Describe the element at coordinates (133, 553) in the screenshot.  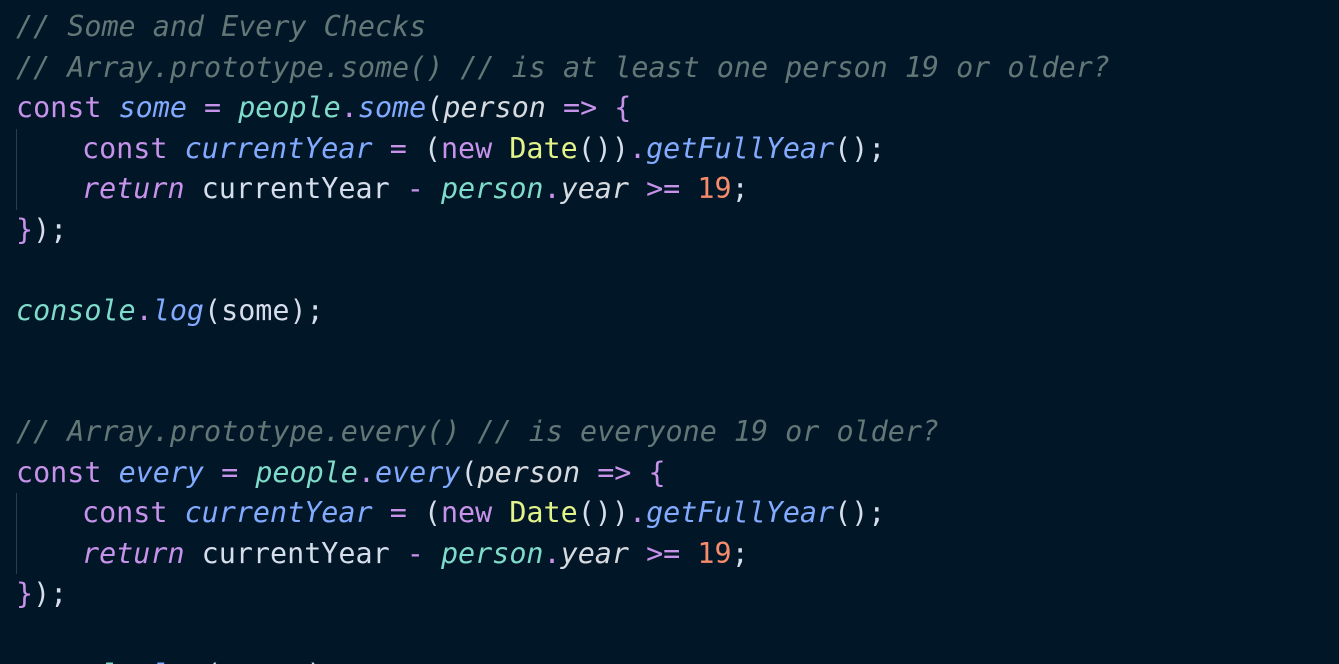
I see `code-token: return` at that location.